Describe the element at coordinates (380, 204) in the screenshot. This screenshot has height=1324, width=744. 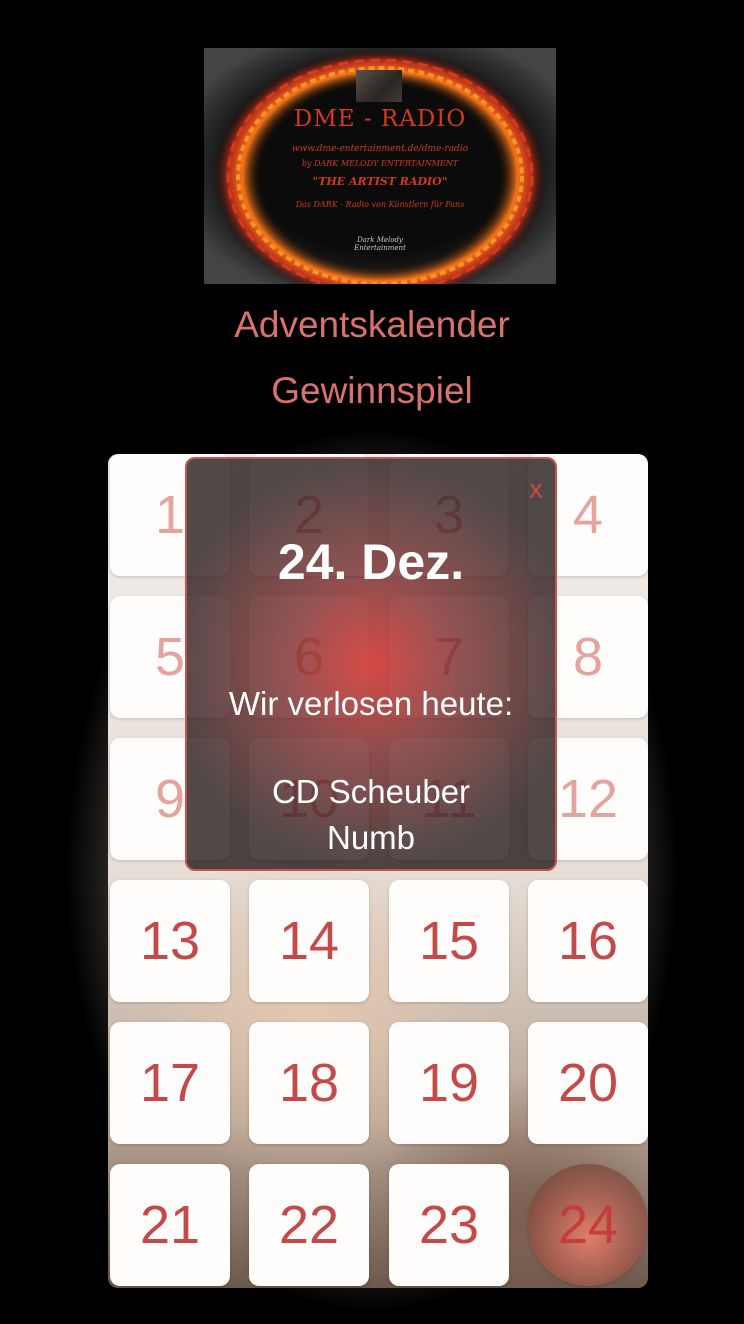
I see `logo-subline: Das DARK - Radio von Künstlern für Fans` at that location.